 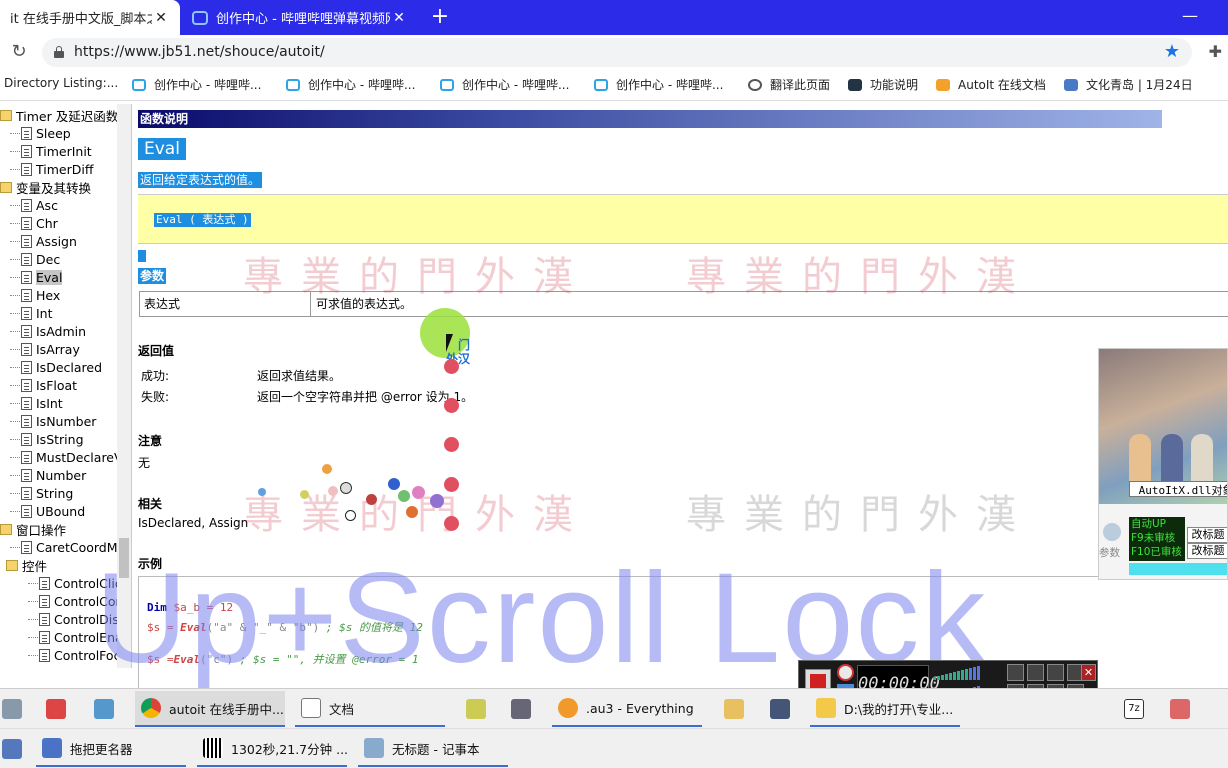 I want to click on minimize-button: —, so click(x=1190, y=15).